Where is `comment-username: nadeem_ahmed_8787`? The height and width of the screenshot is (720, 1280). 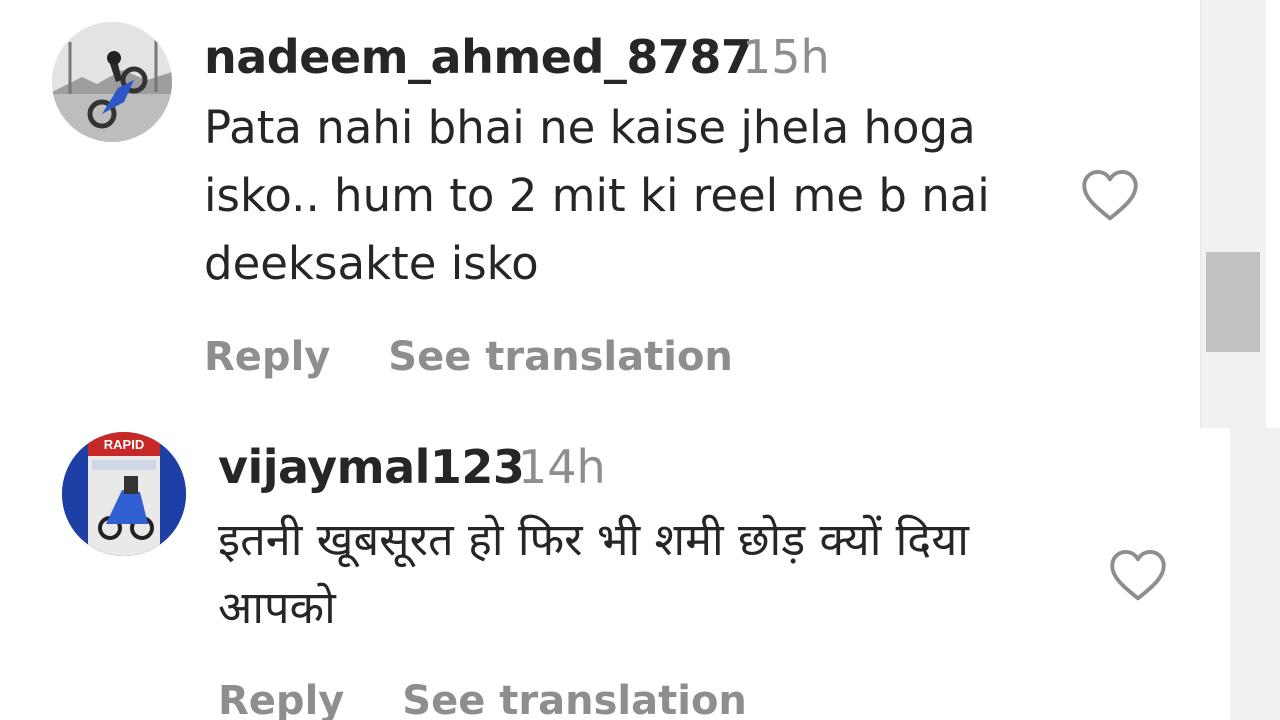 comment-username: nadeem_ahmed_8787 is located at coordinates (478, 57).